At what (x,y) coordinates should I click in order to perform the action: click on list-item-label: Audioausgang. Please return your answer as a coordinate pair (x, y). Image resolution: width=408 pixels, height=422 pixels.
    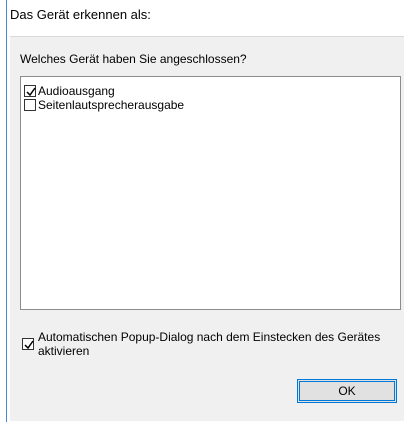
    Looking at the image, I should click on (76, 91).